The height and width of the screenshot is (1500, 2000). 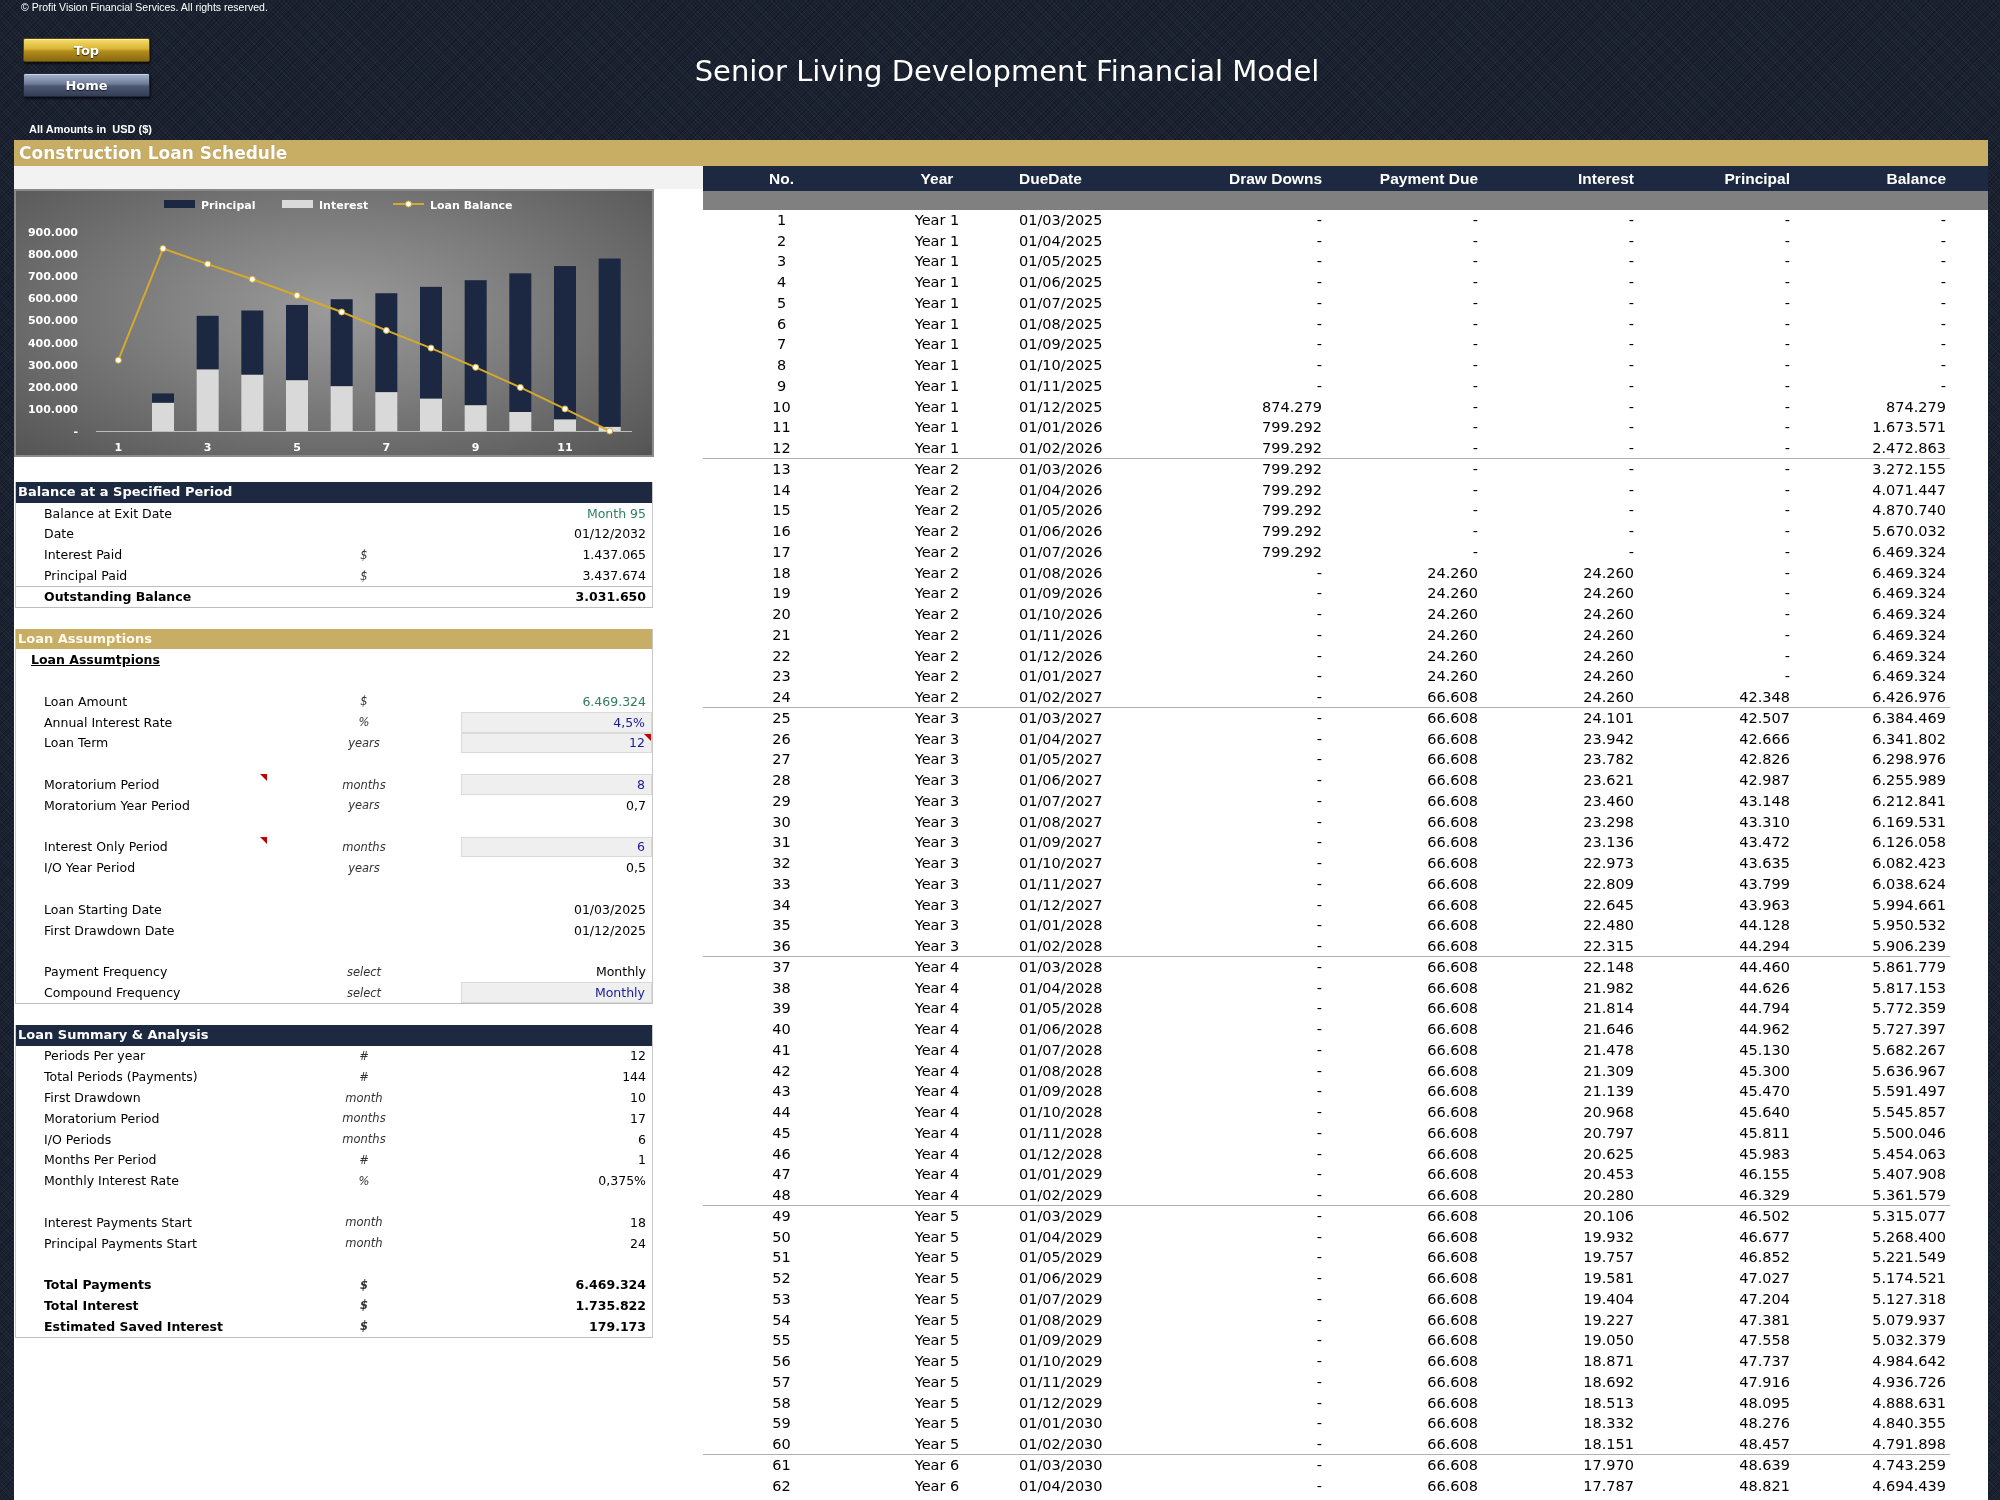 What do you see at coordinates (1608, 718) in the screenshot?
I see `table-cell: 24.101` at bounding box center [1608, 718].